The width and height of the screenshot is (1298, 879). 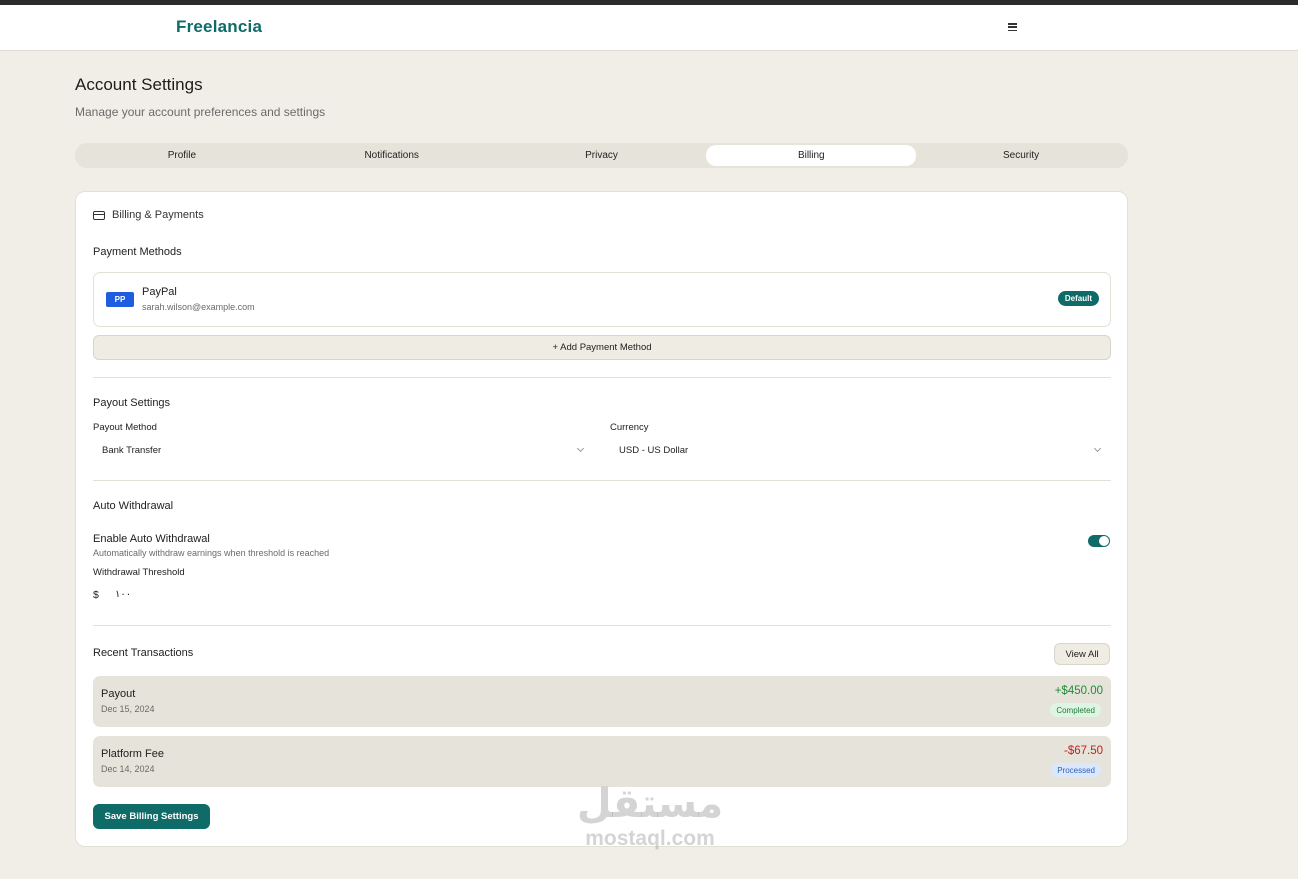 What do you see at coordinates (137, 252) in the screenshot?
I see `payment-methods-title: Payment Methods` at bounding box center [137, 252].